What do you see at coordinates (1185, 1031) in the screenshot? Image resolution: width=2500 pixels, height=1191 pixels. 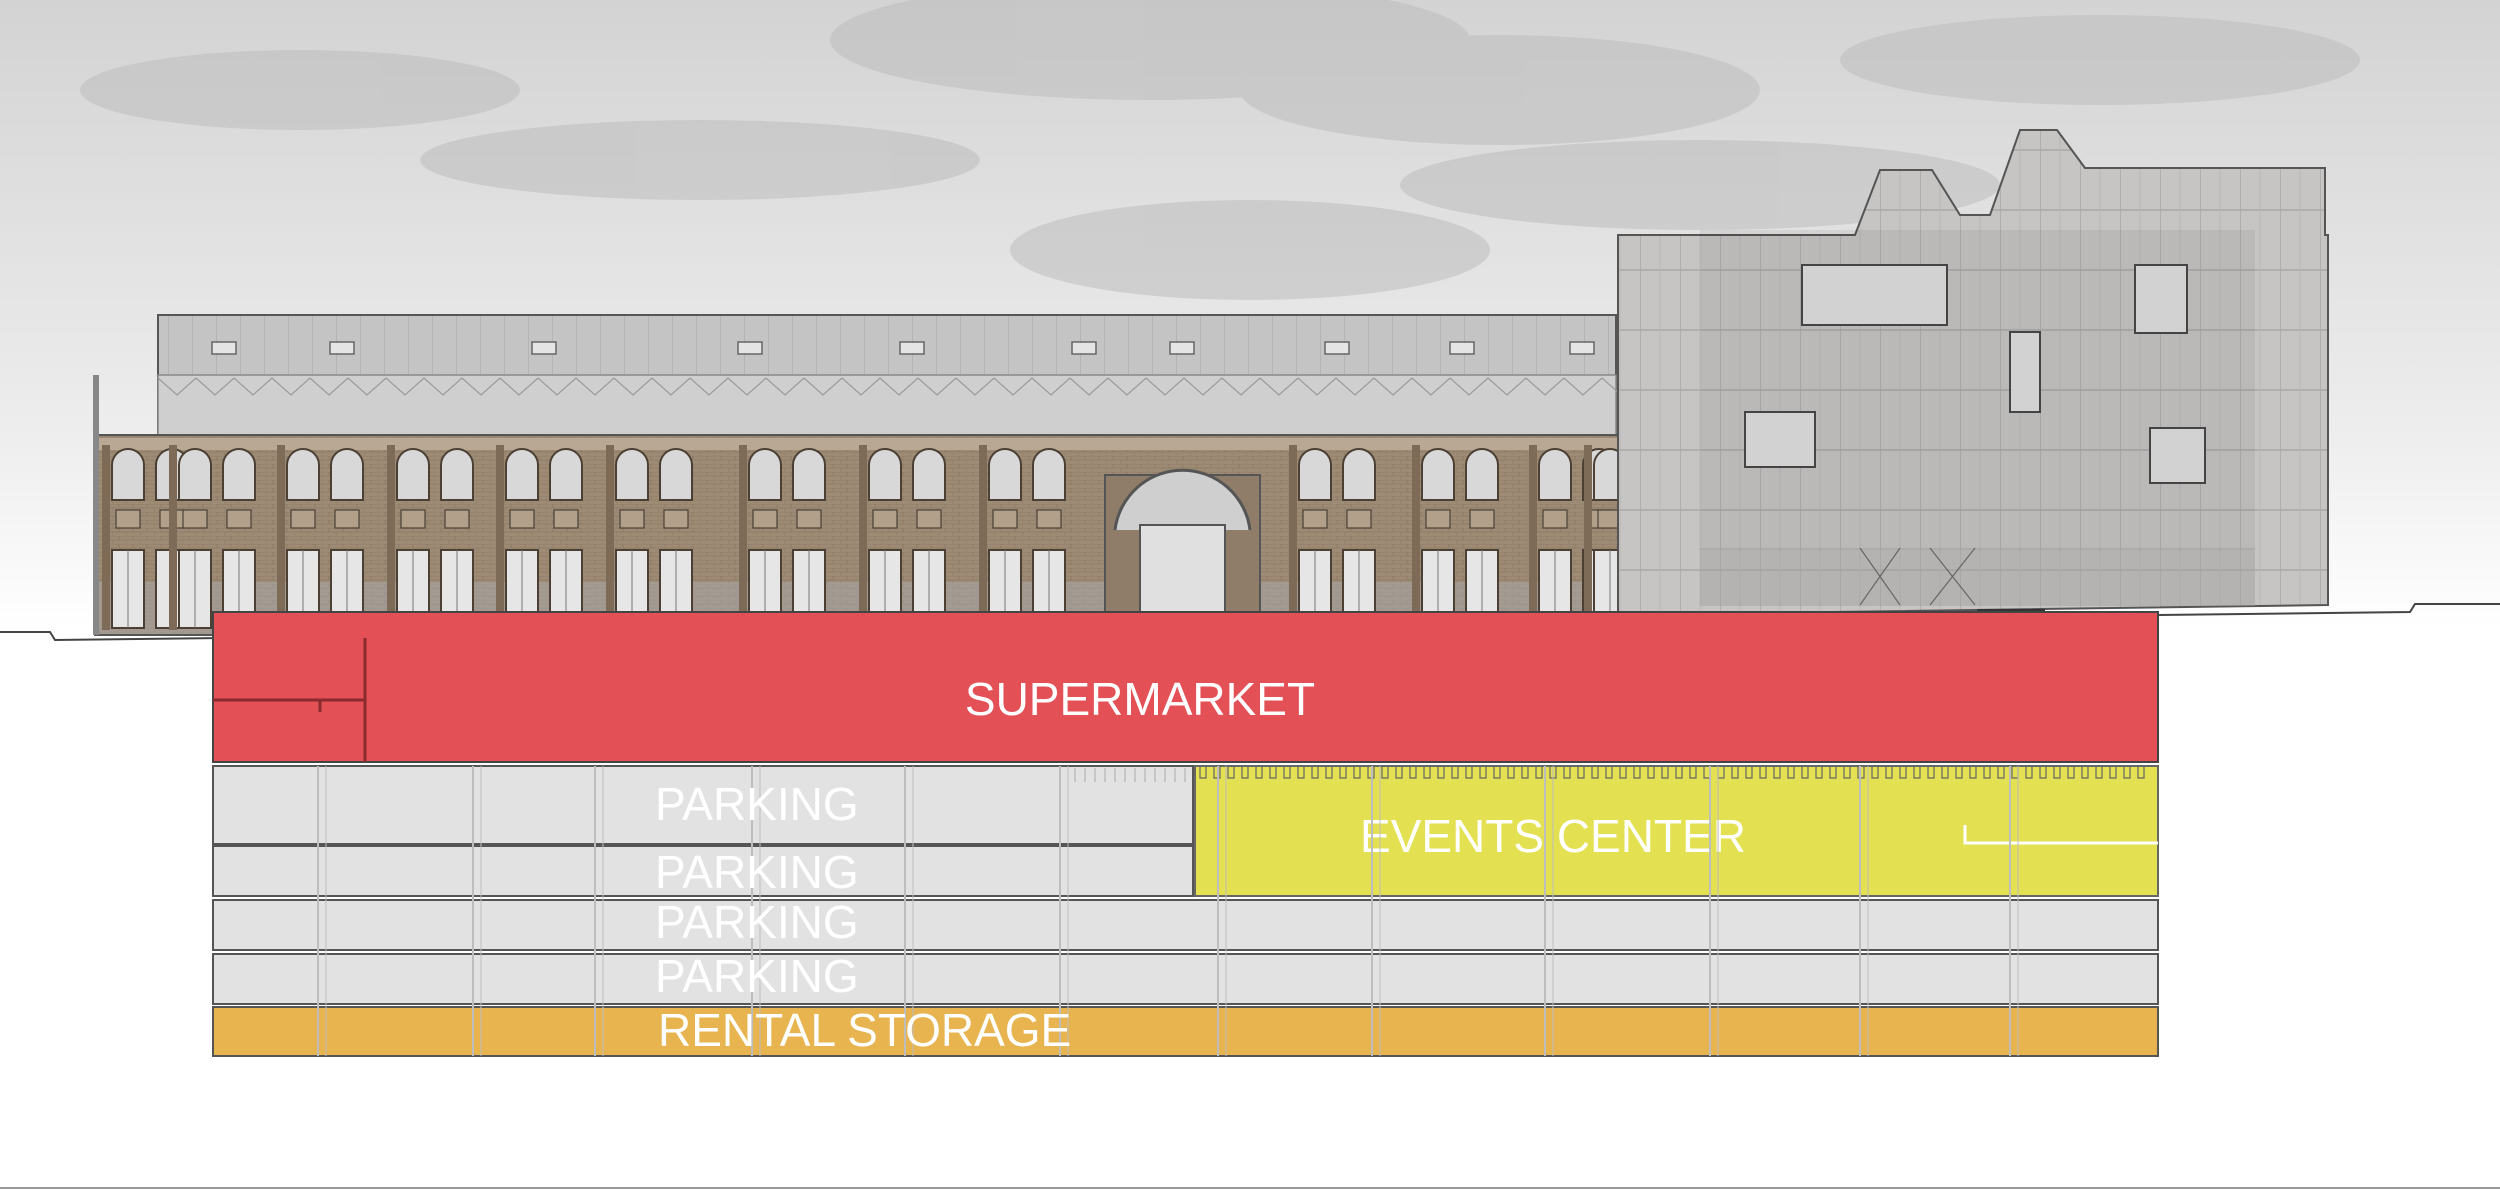 I see `rental-storage-zone` at bounding box center [1185, 1031].